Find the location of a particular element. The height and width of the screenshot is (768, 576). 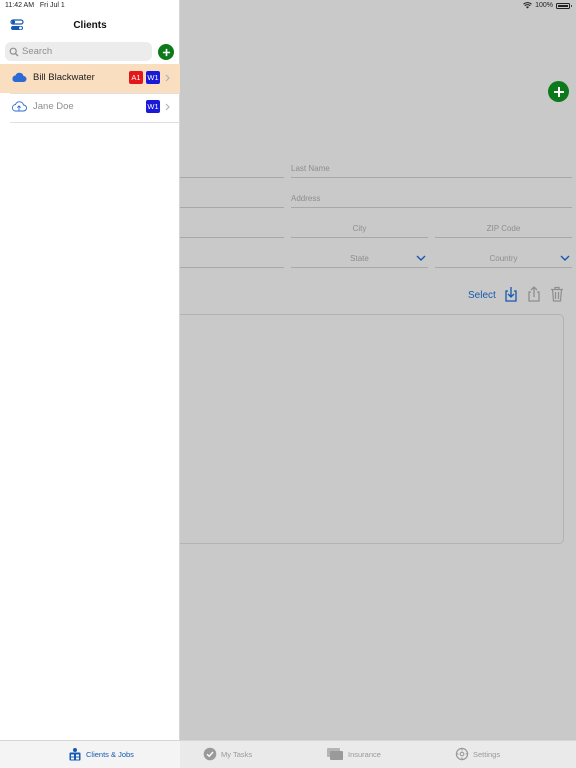

status-time: 11:42 AM Fri Jul 1 is located at coordinates (35, 5).